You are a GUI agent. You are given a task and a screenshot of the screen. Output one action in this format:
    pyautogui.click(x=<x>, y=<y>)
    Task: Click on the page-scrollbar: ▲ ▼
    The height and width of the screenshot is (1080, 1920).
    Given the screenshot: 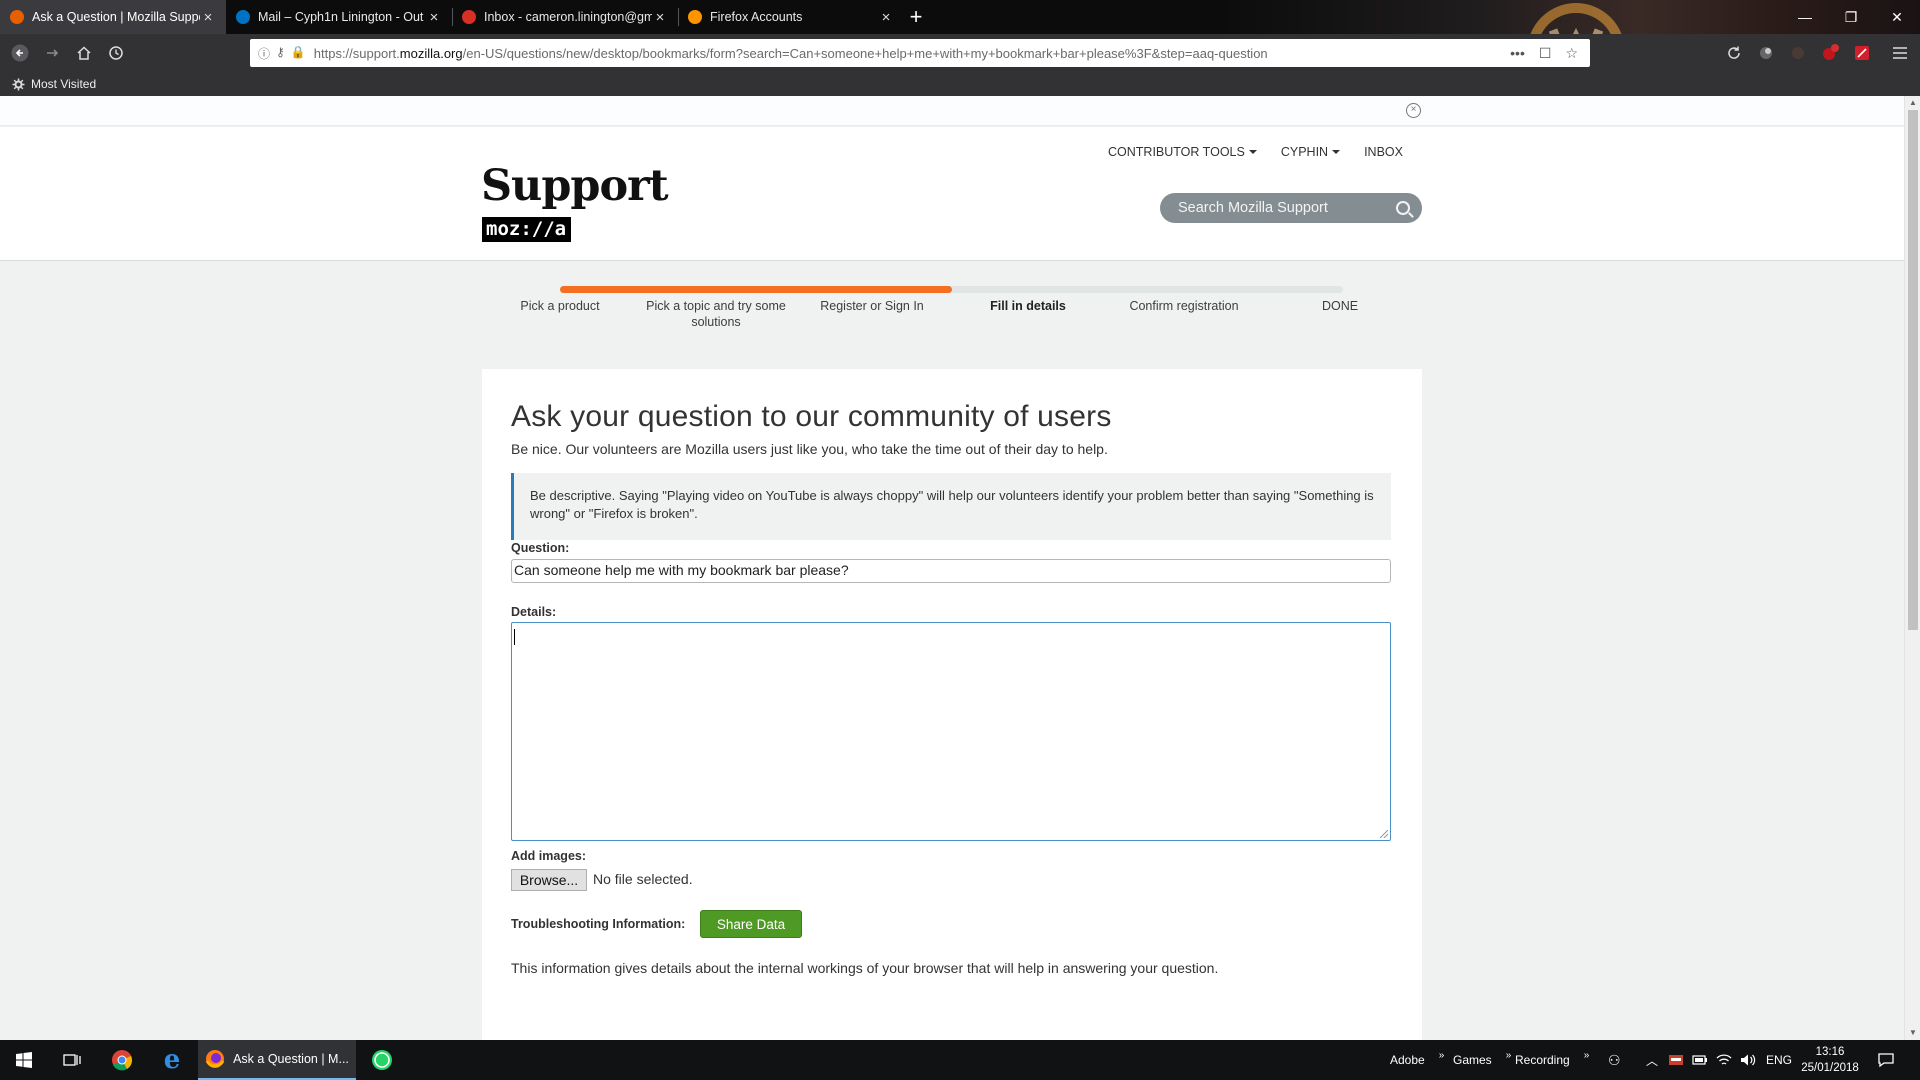 What is the action you would take?
    pyautogui.click(x=1912, y=568)
    